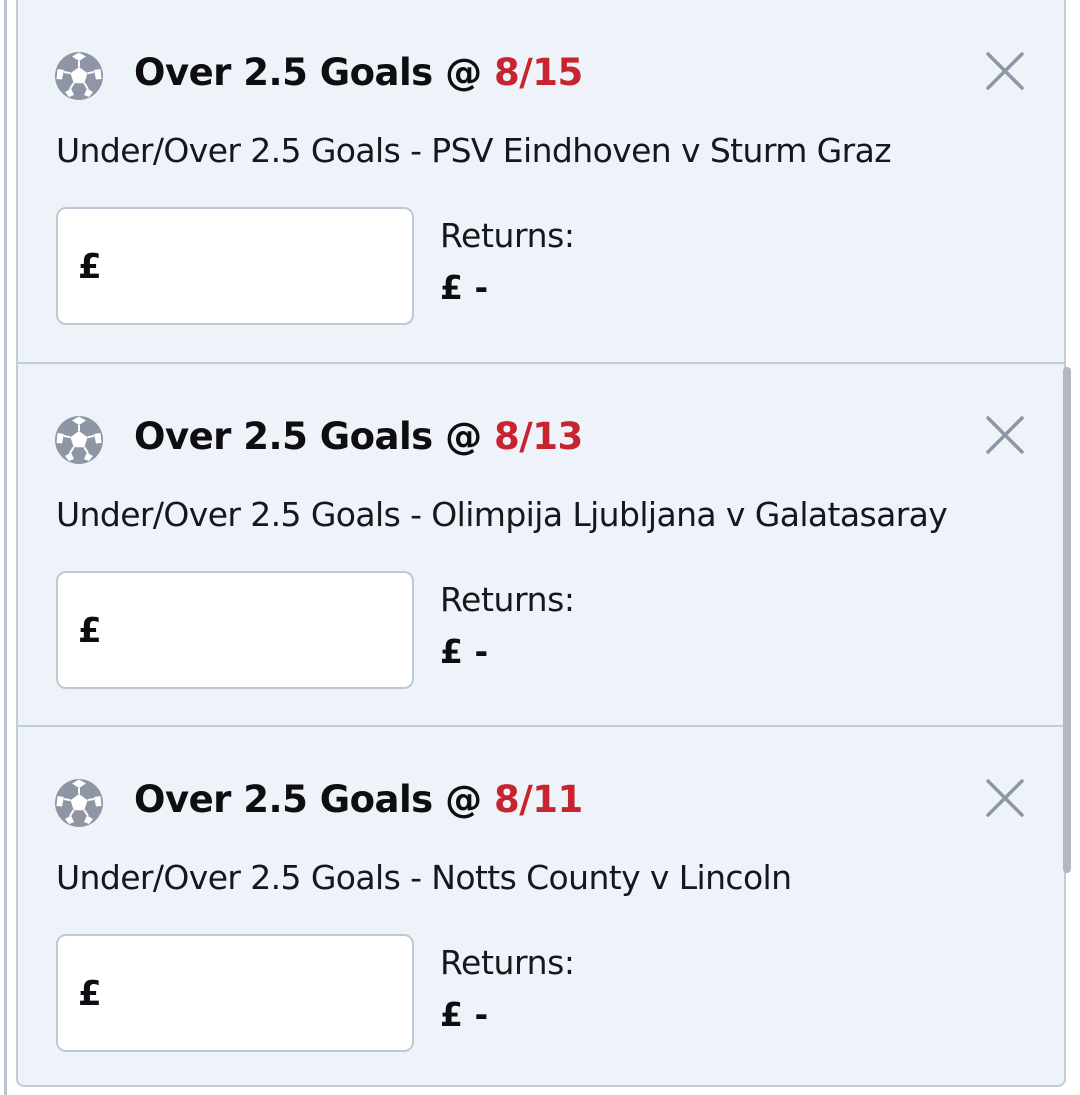 This screenshot has width=1080, height=1095. Describe the element at coordinates (538, 436) in the screenshot. I see `odds-price: 8/13` at that location.